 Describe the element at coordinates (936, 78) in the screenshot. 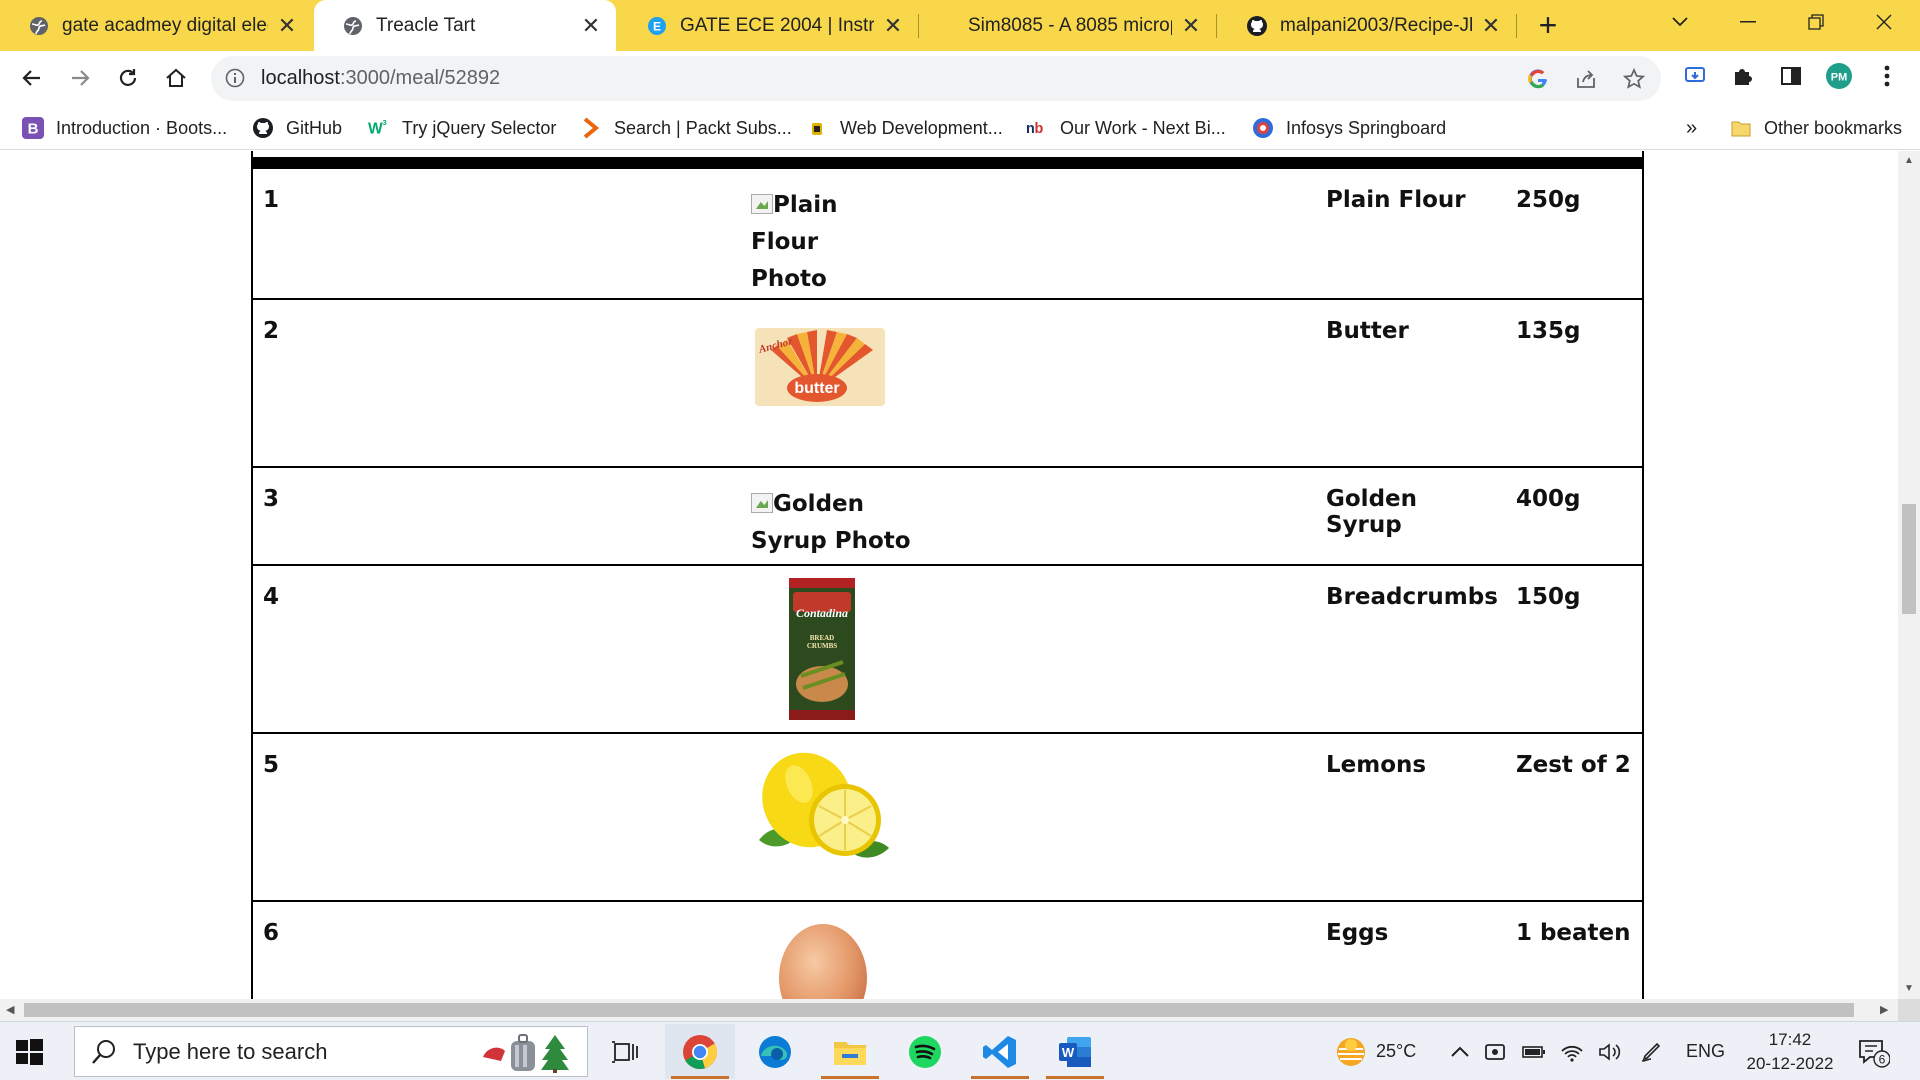

I see `address-bar: localhost:3000/meal/52892` at that location.